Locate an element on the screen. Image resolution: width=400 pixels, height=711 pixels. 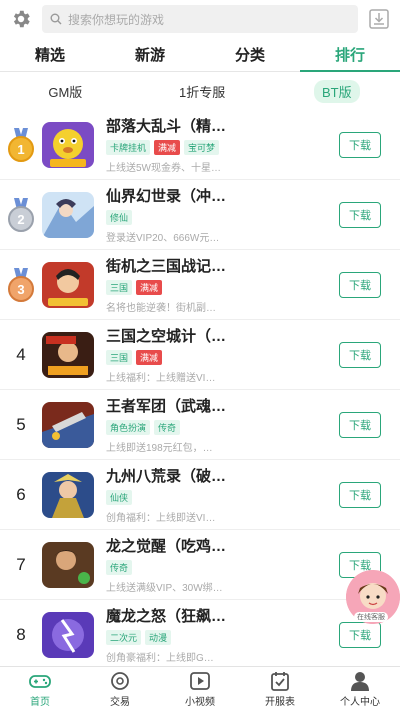
rank-cell: 3 is located at coordinates (21, 284).